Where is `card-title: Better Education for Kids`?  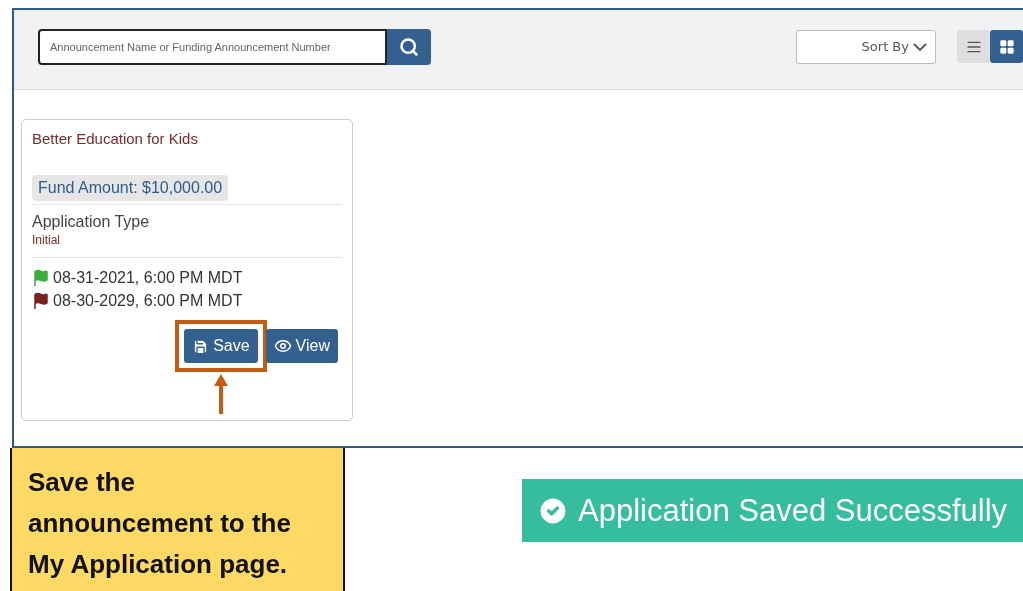
card-title: Better Education for Kids is located at coordinates (115, 138).